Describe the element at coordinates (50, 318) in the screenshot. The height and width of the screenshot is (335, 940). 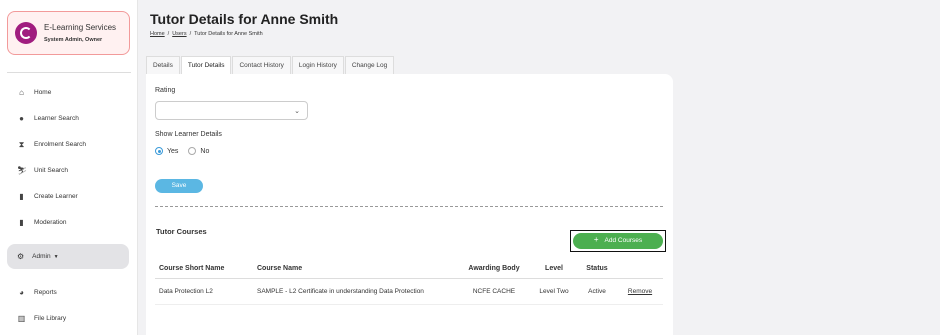
I see `sidebar-item-label: File Library` at that location.